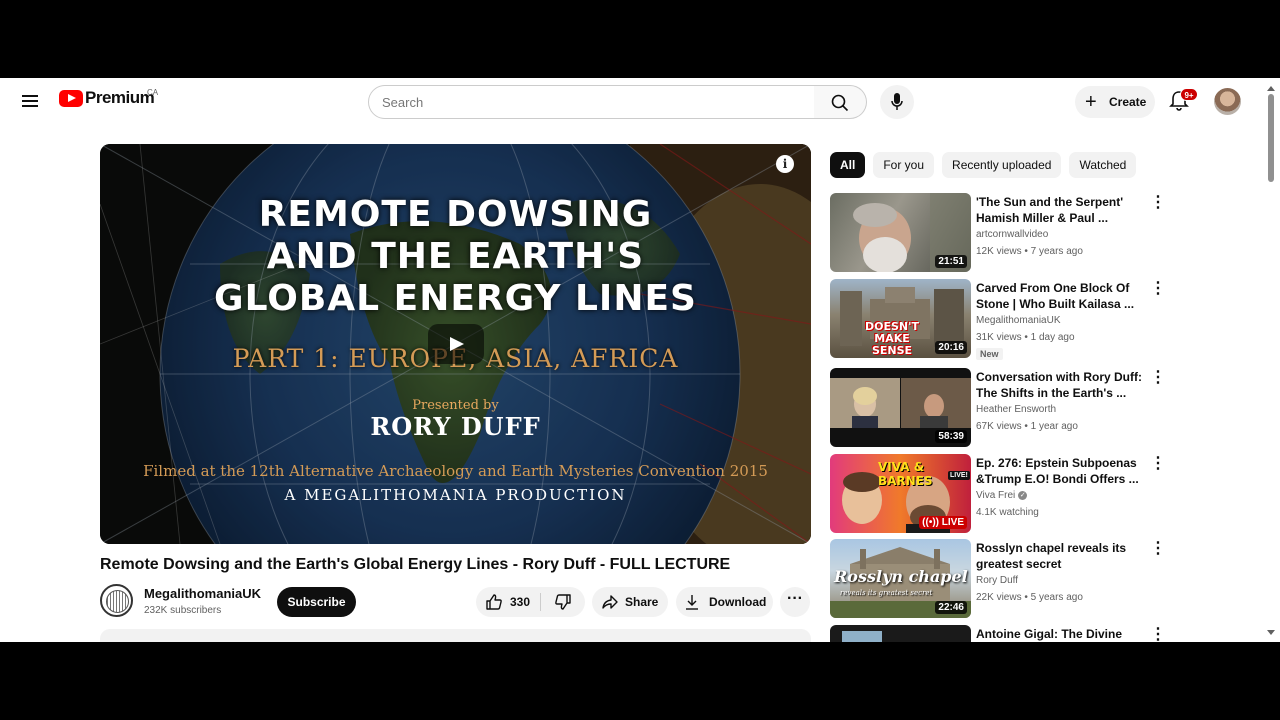  Describe the element at coordinates (316, 602) in the screenshot. I see `subscribe-button: Subscribe` at that location.